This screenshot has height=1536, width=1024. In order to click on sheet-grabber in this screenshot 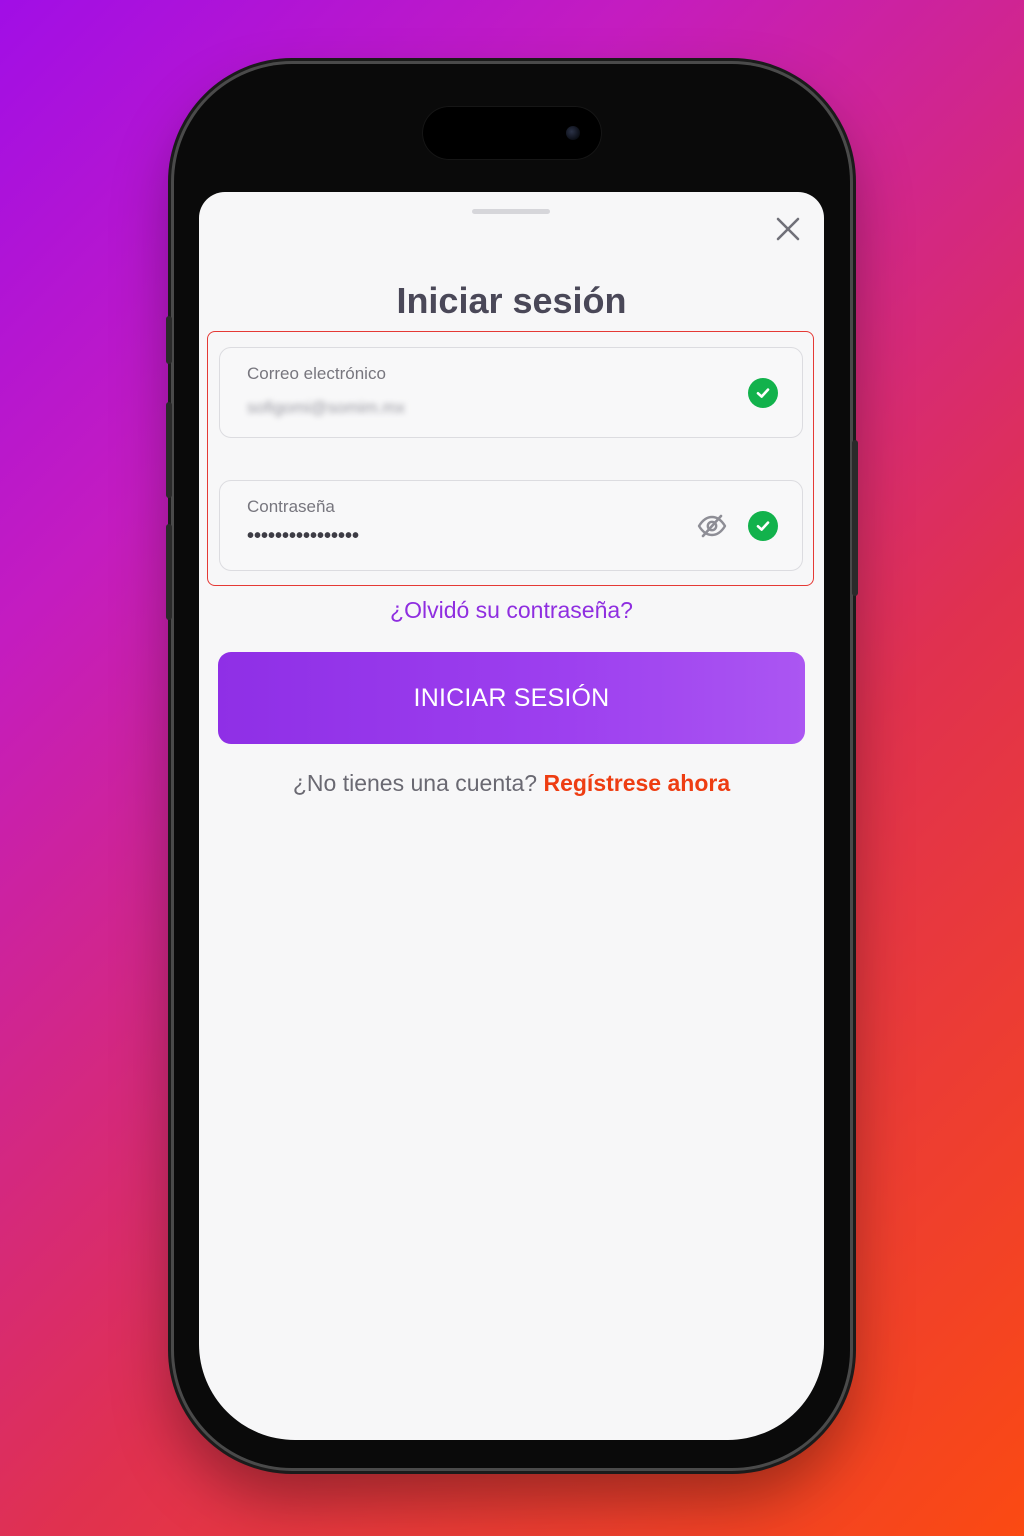, I will do `click(511, 211)`.